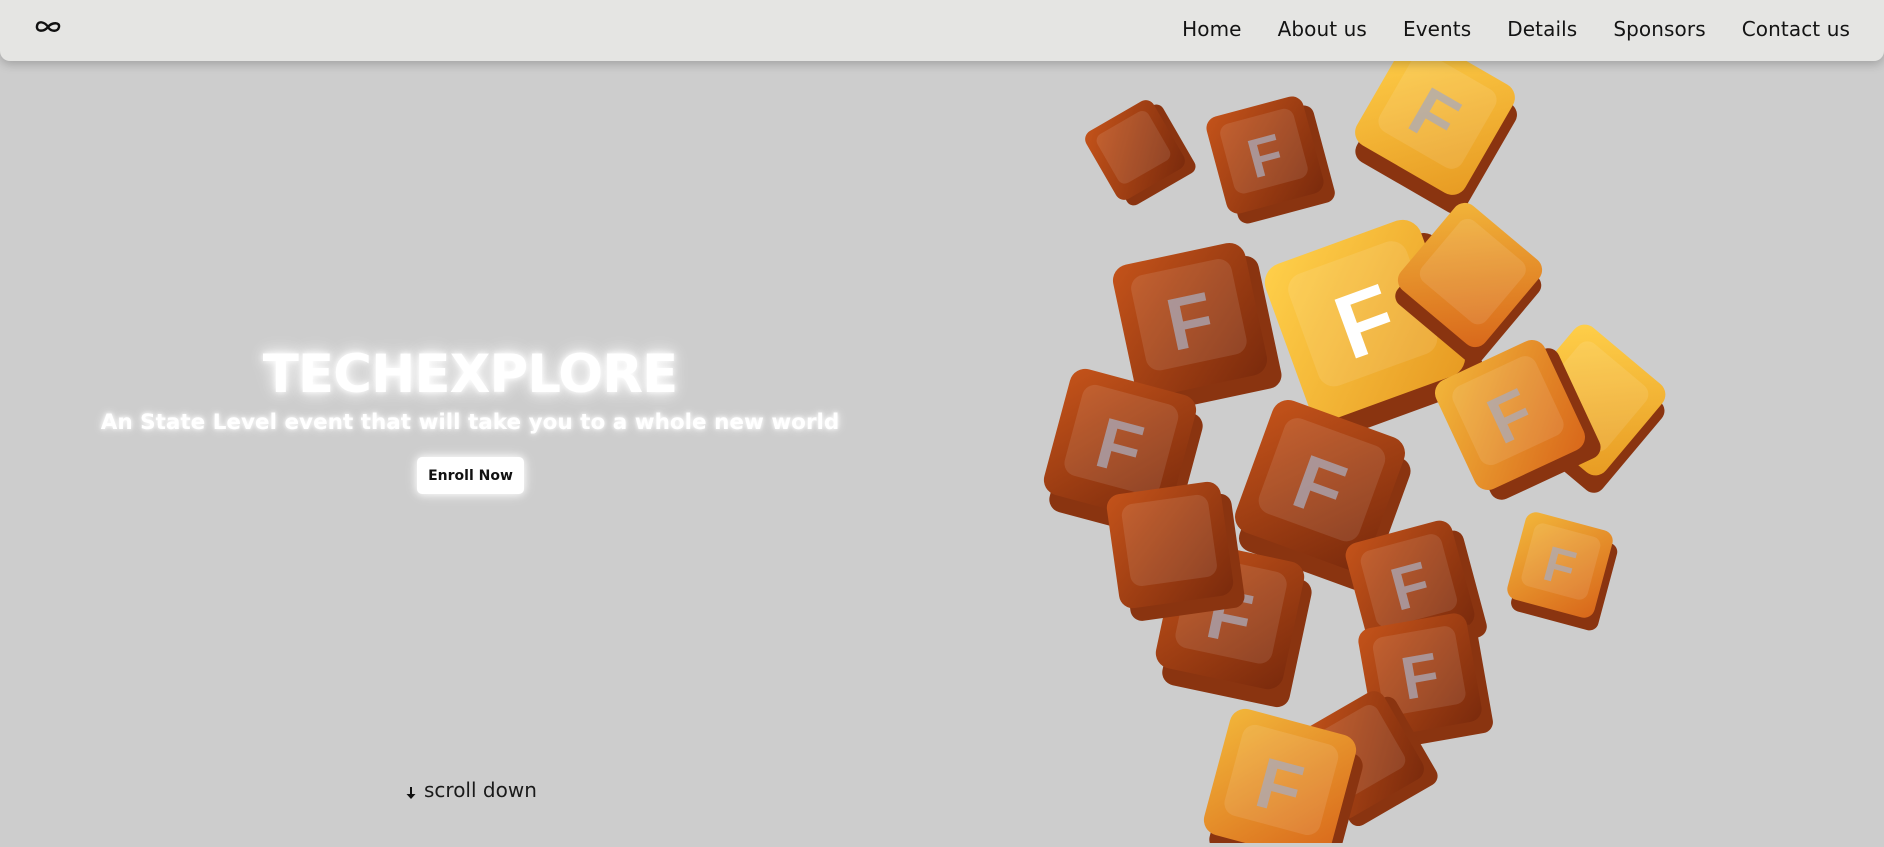 This screenshot has width=1884, height=847. What do you see at coordinates (1659, 29) in the screenshot?
I see `nav-sponsors-link: Sponsors` at bounding box center [1659, 29].